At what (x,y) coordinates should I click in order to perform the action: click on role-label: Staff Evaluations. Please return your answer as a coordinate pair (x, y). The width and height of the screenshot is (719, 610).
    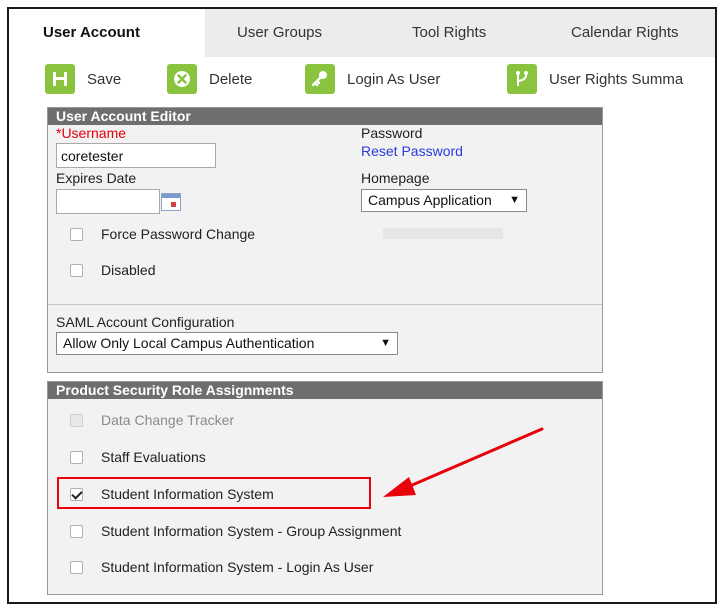
    Looking at the image, I should click on (153, 457).